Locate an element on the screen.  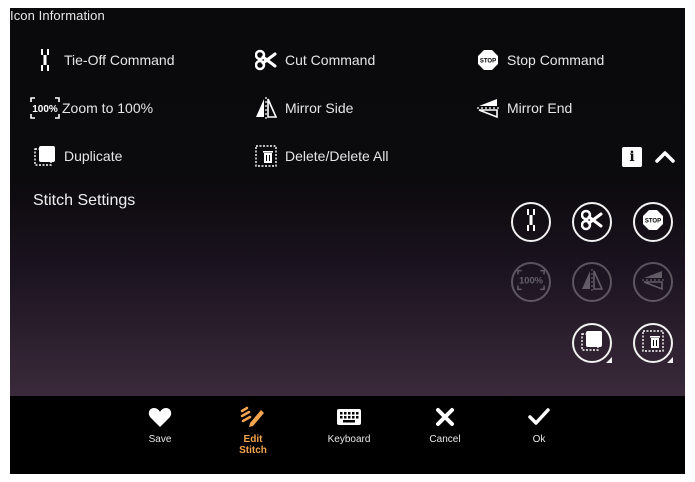
ok-button: Ok is located at coordinates (539, 423).